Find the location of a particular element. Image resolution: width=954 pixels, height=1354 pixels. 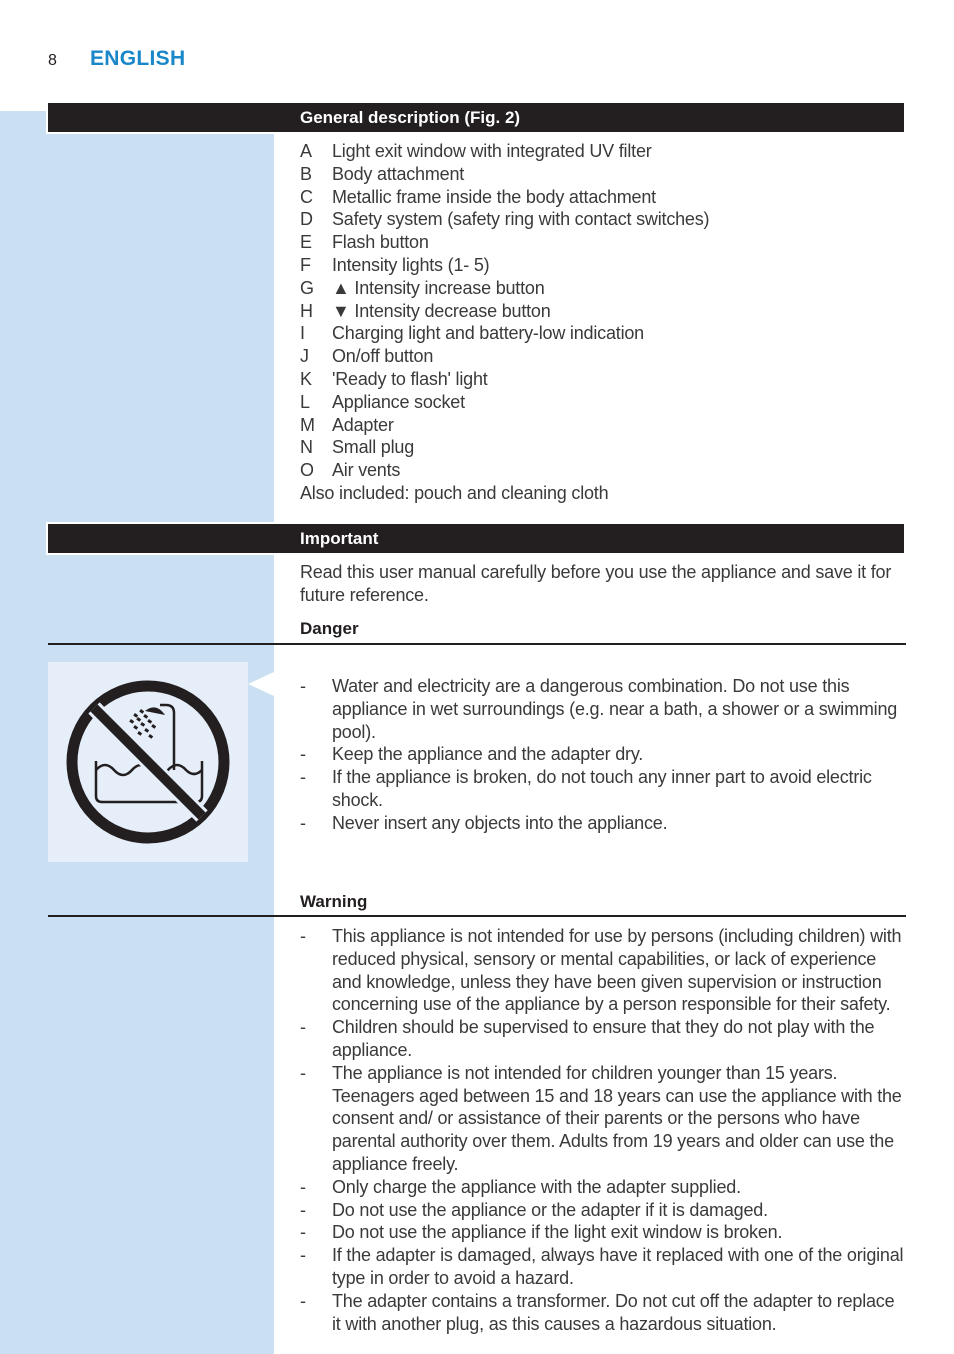

danger-item-text: Keep the appliance and the adapter dry. is located at coordinates (488, 754).